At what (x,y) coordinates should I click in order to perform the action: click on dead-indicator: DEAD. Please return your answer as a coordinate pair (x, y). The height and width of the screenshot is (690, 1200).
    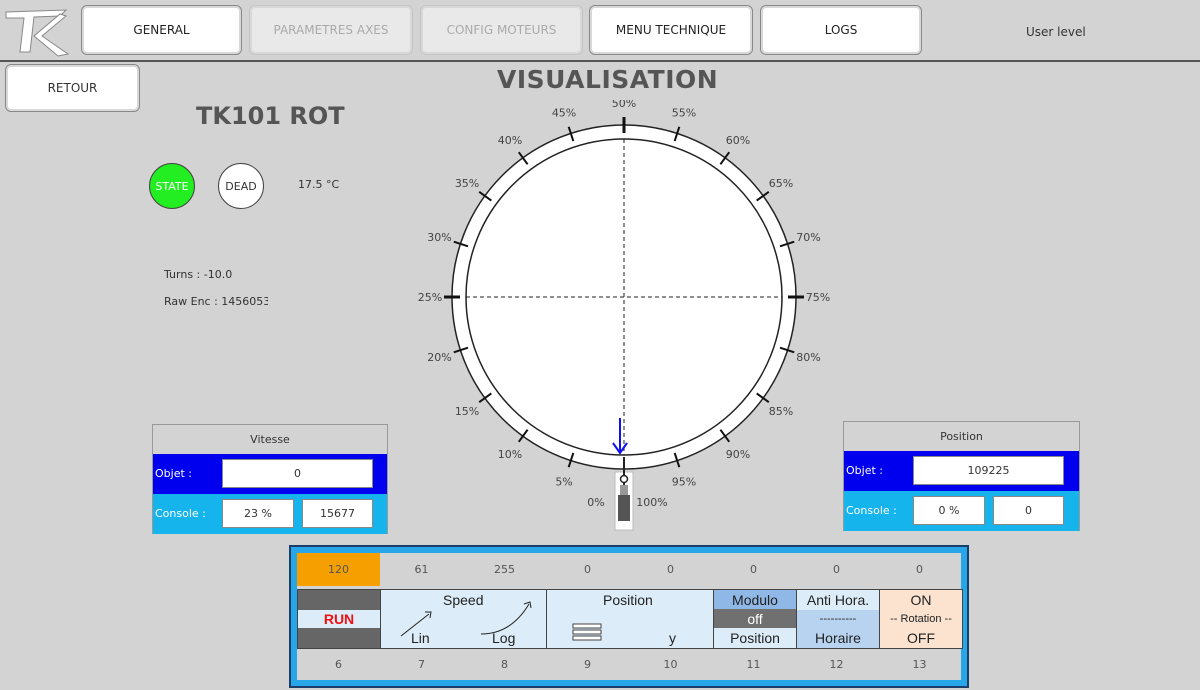
    Looking at the image, I should click on (241, 186).